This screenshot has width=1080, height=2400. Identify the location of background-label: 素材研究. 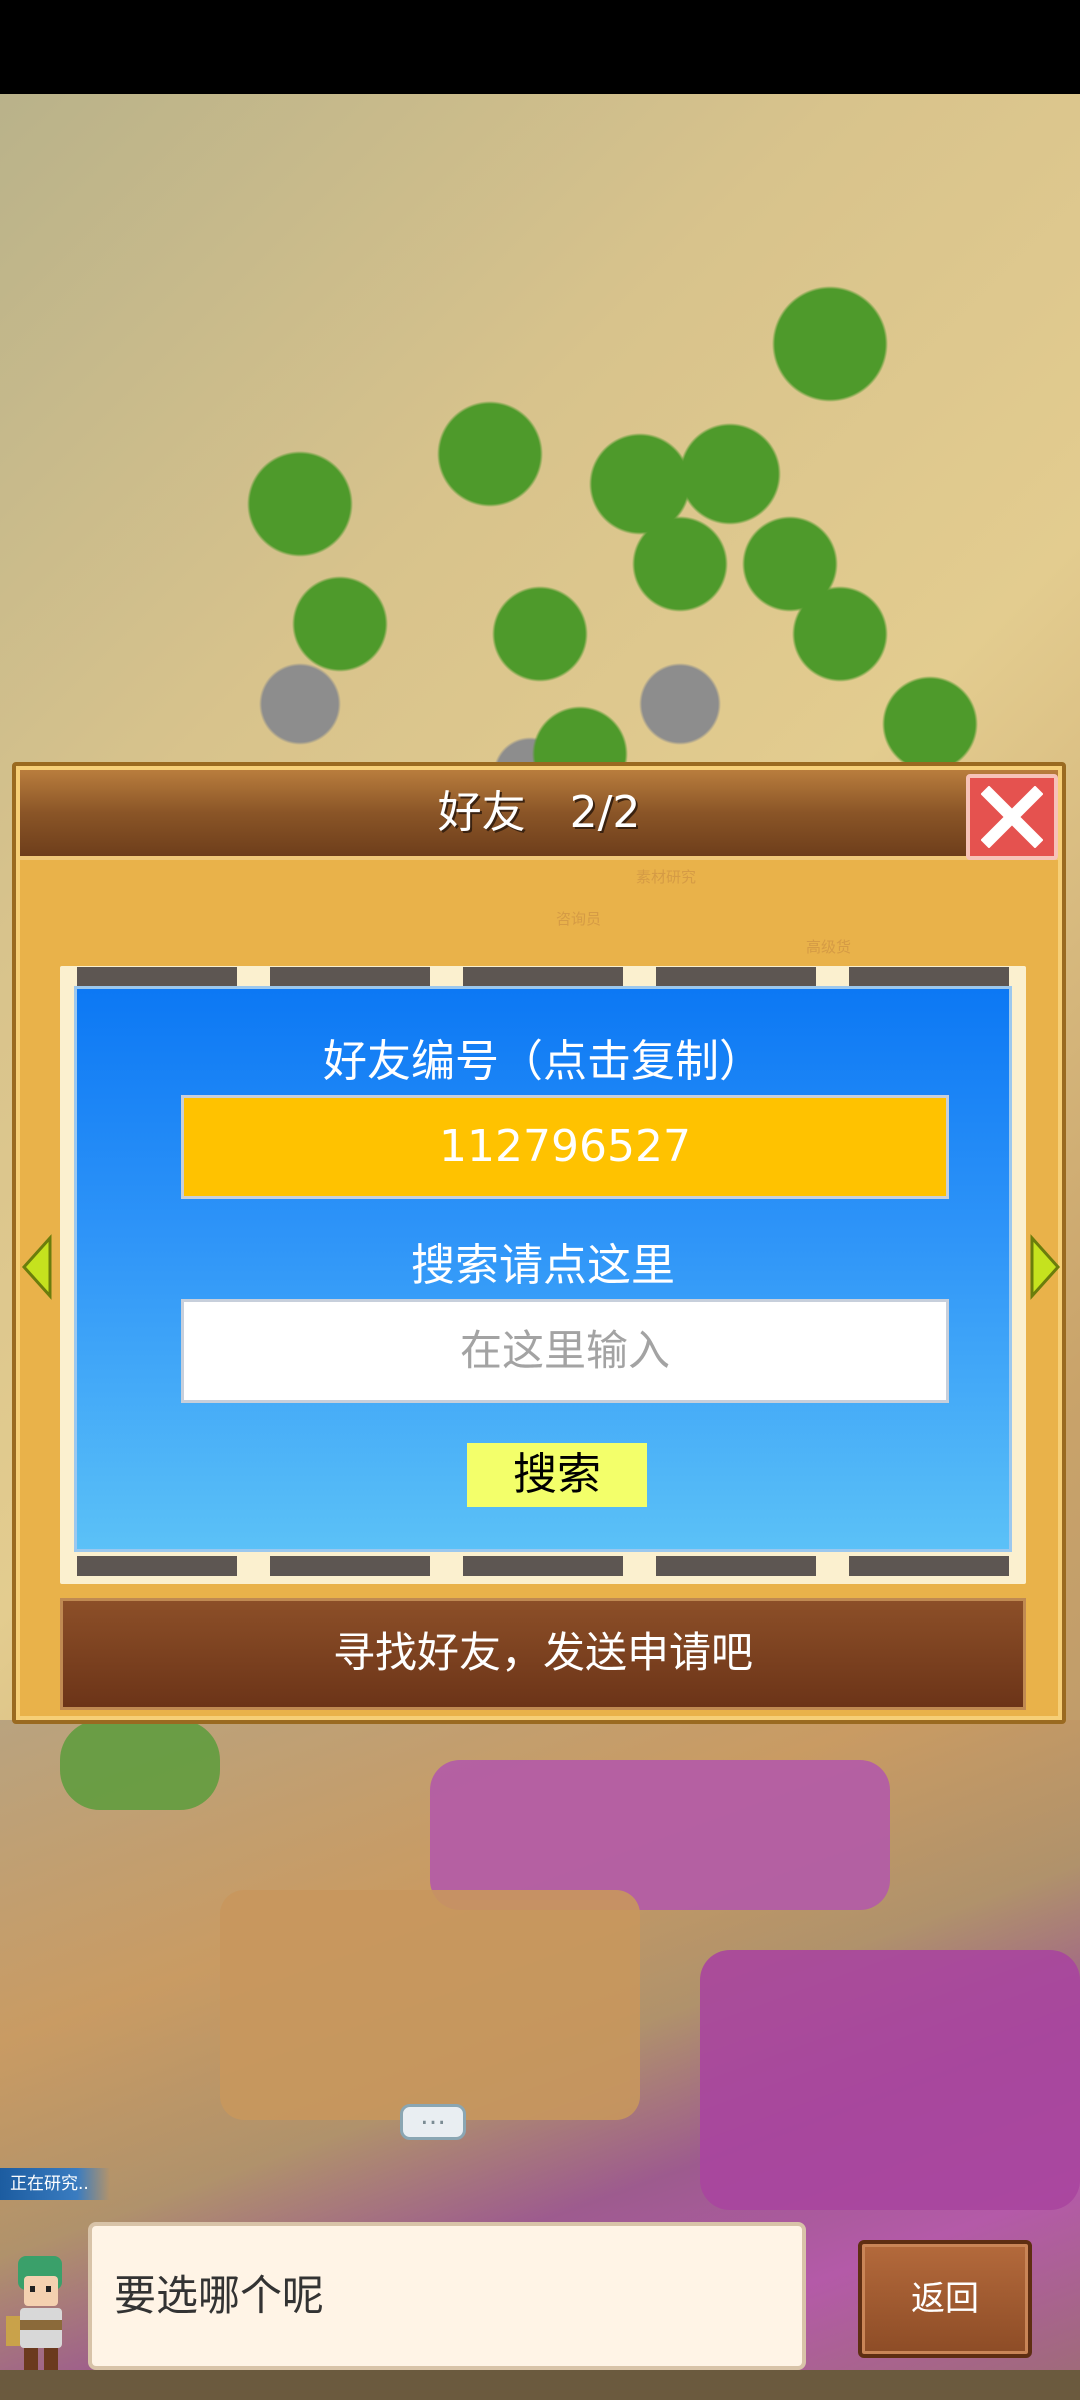
(666, 877).